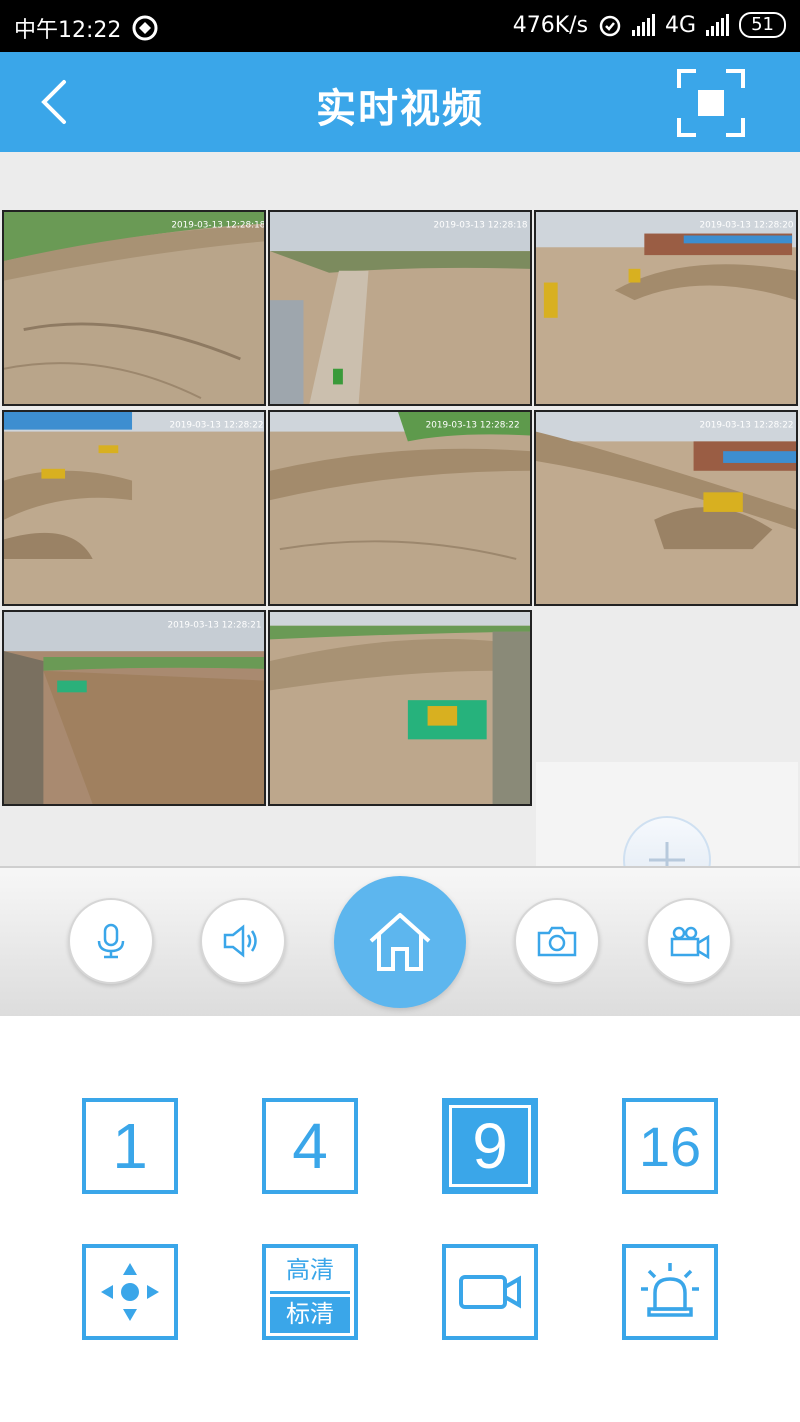 This screenshot has width=800, height=1422. I want to click on quality-hd-label: 高清, so click(310, 1272).